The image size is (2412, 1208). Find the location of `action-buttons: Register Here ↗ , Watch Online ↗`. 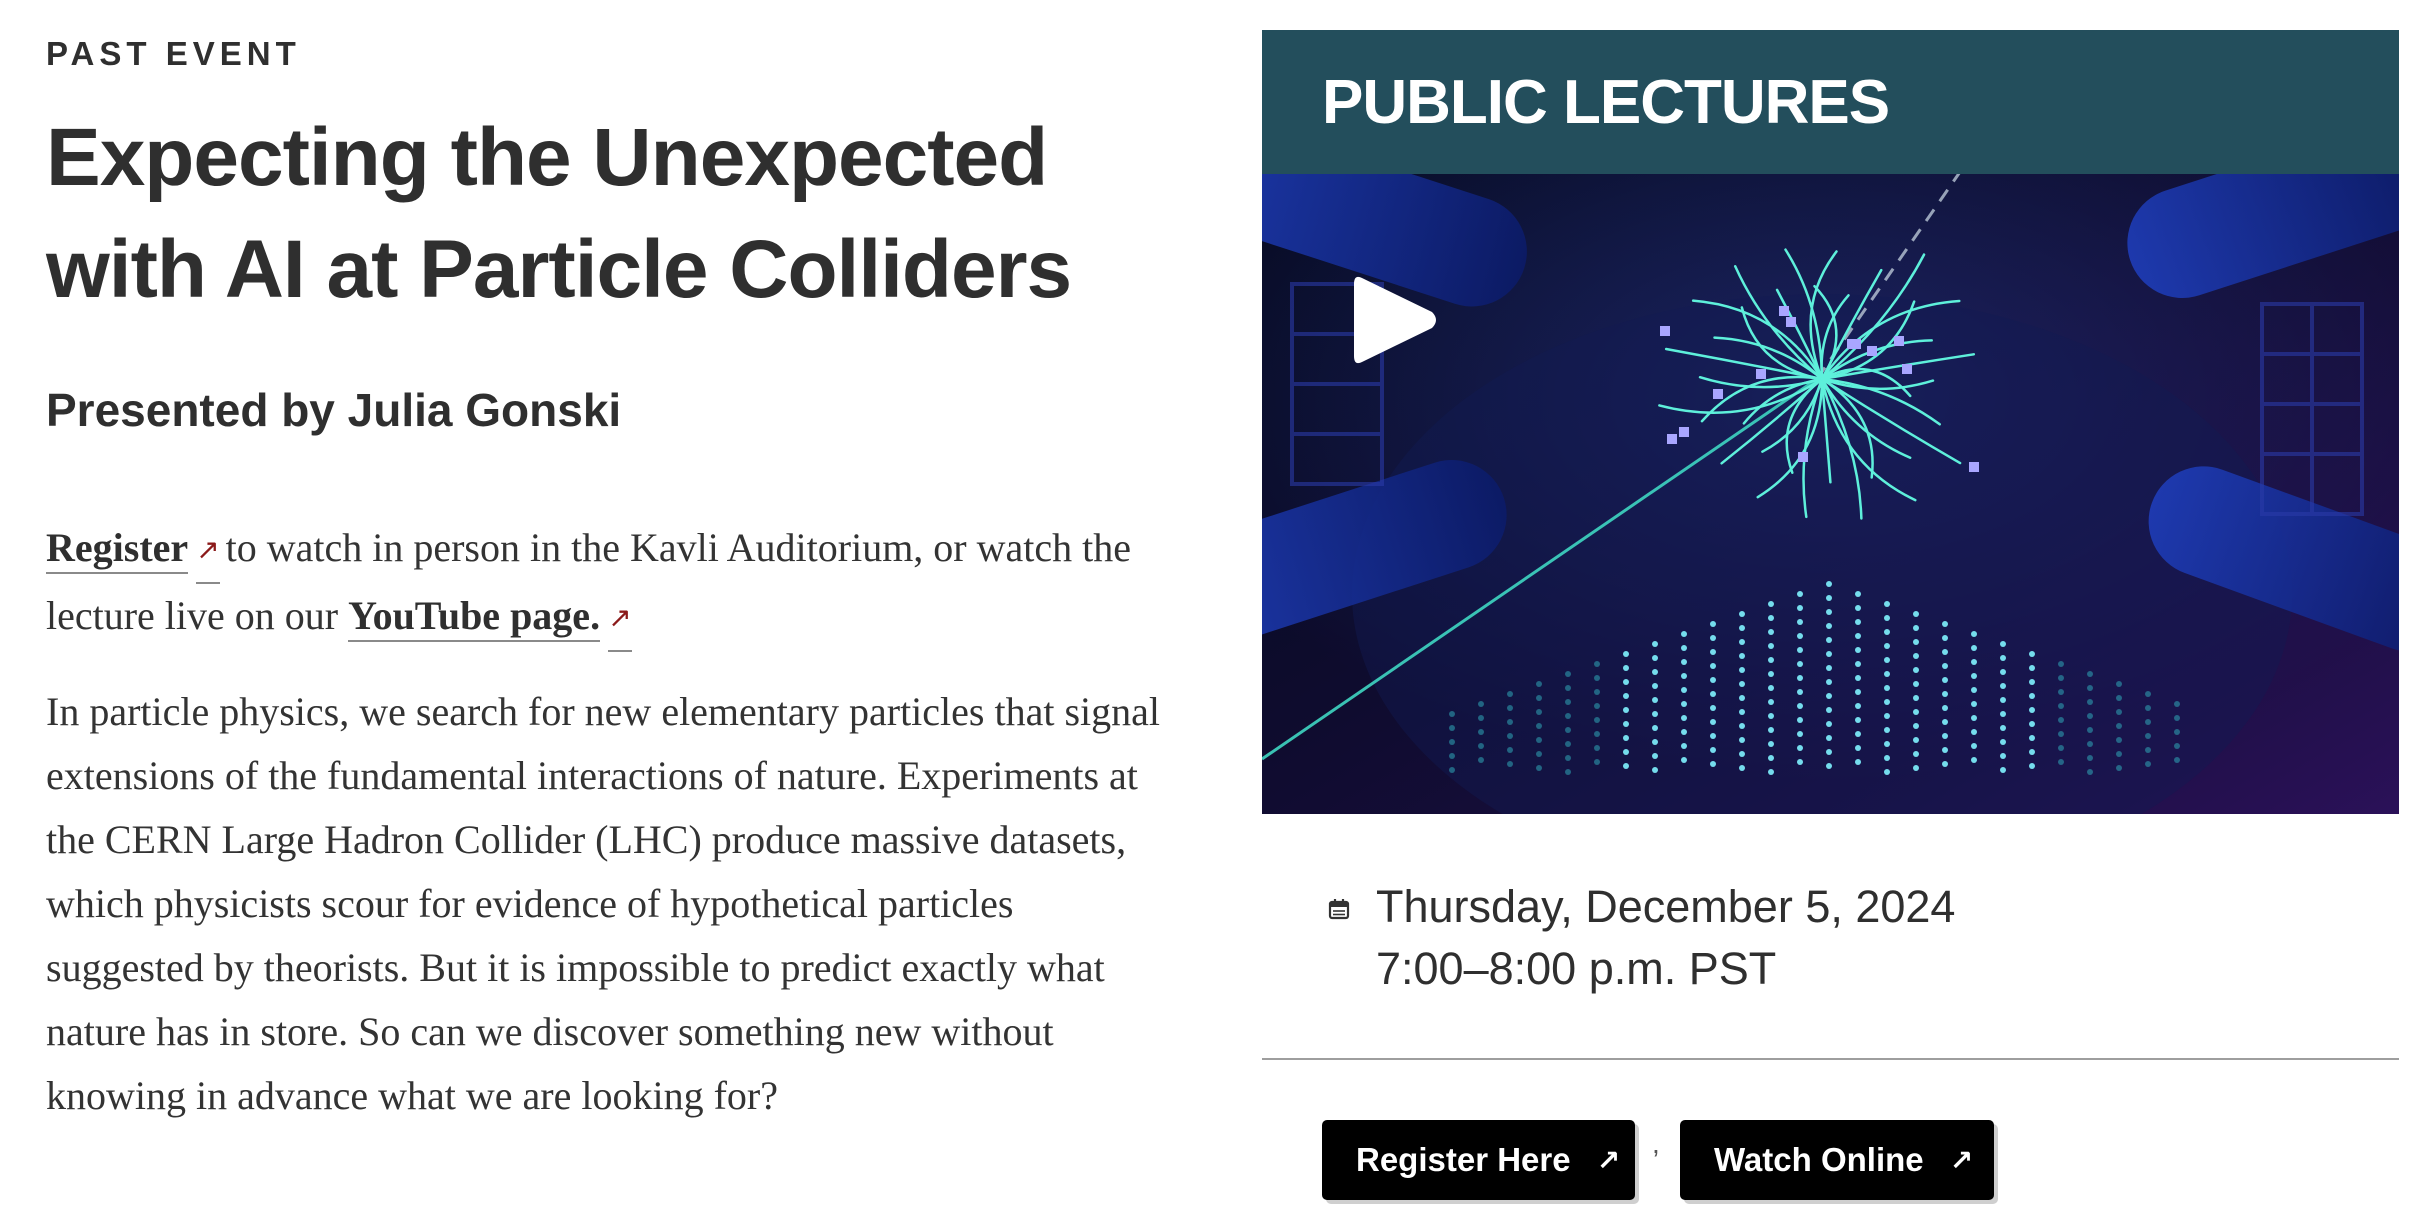

action-buttons: Register Here ↗ , Watch Online ↗ is located at coordinates (1860, 1161).